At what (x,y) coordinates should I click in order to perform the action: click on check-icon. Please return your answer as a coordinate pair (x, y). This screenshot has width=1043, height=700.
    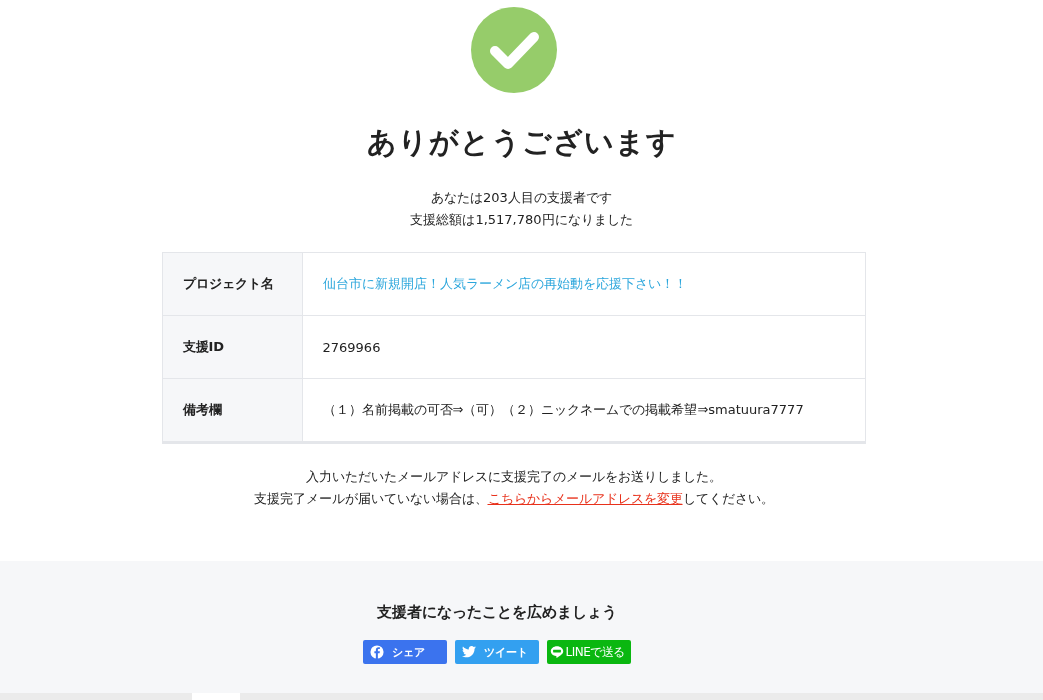
    Looking at the image, I should click on (513, 50).